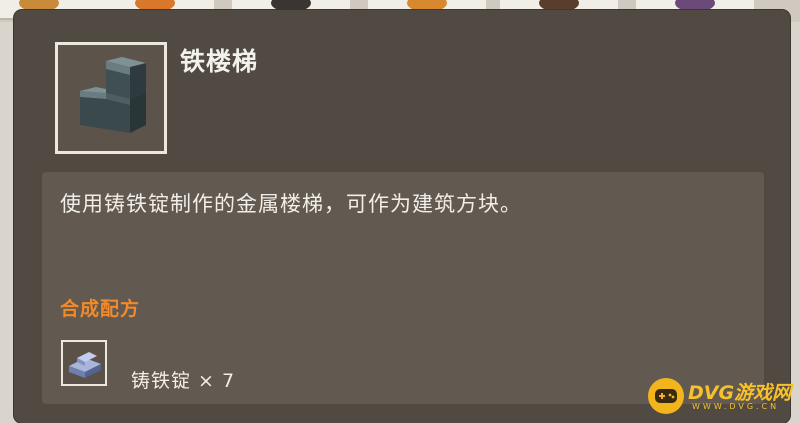  What do you see at coordinates (666, 396) in the screenshot?
I see `gamepad-icon` at bounding box center [666, 396].